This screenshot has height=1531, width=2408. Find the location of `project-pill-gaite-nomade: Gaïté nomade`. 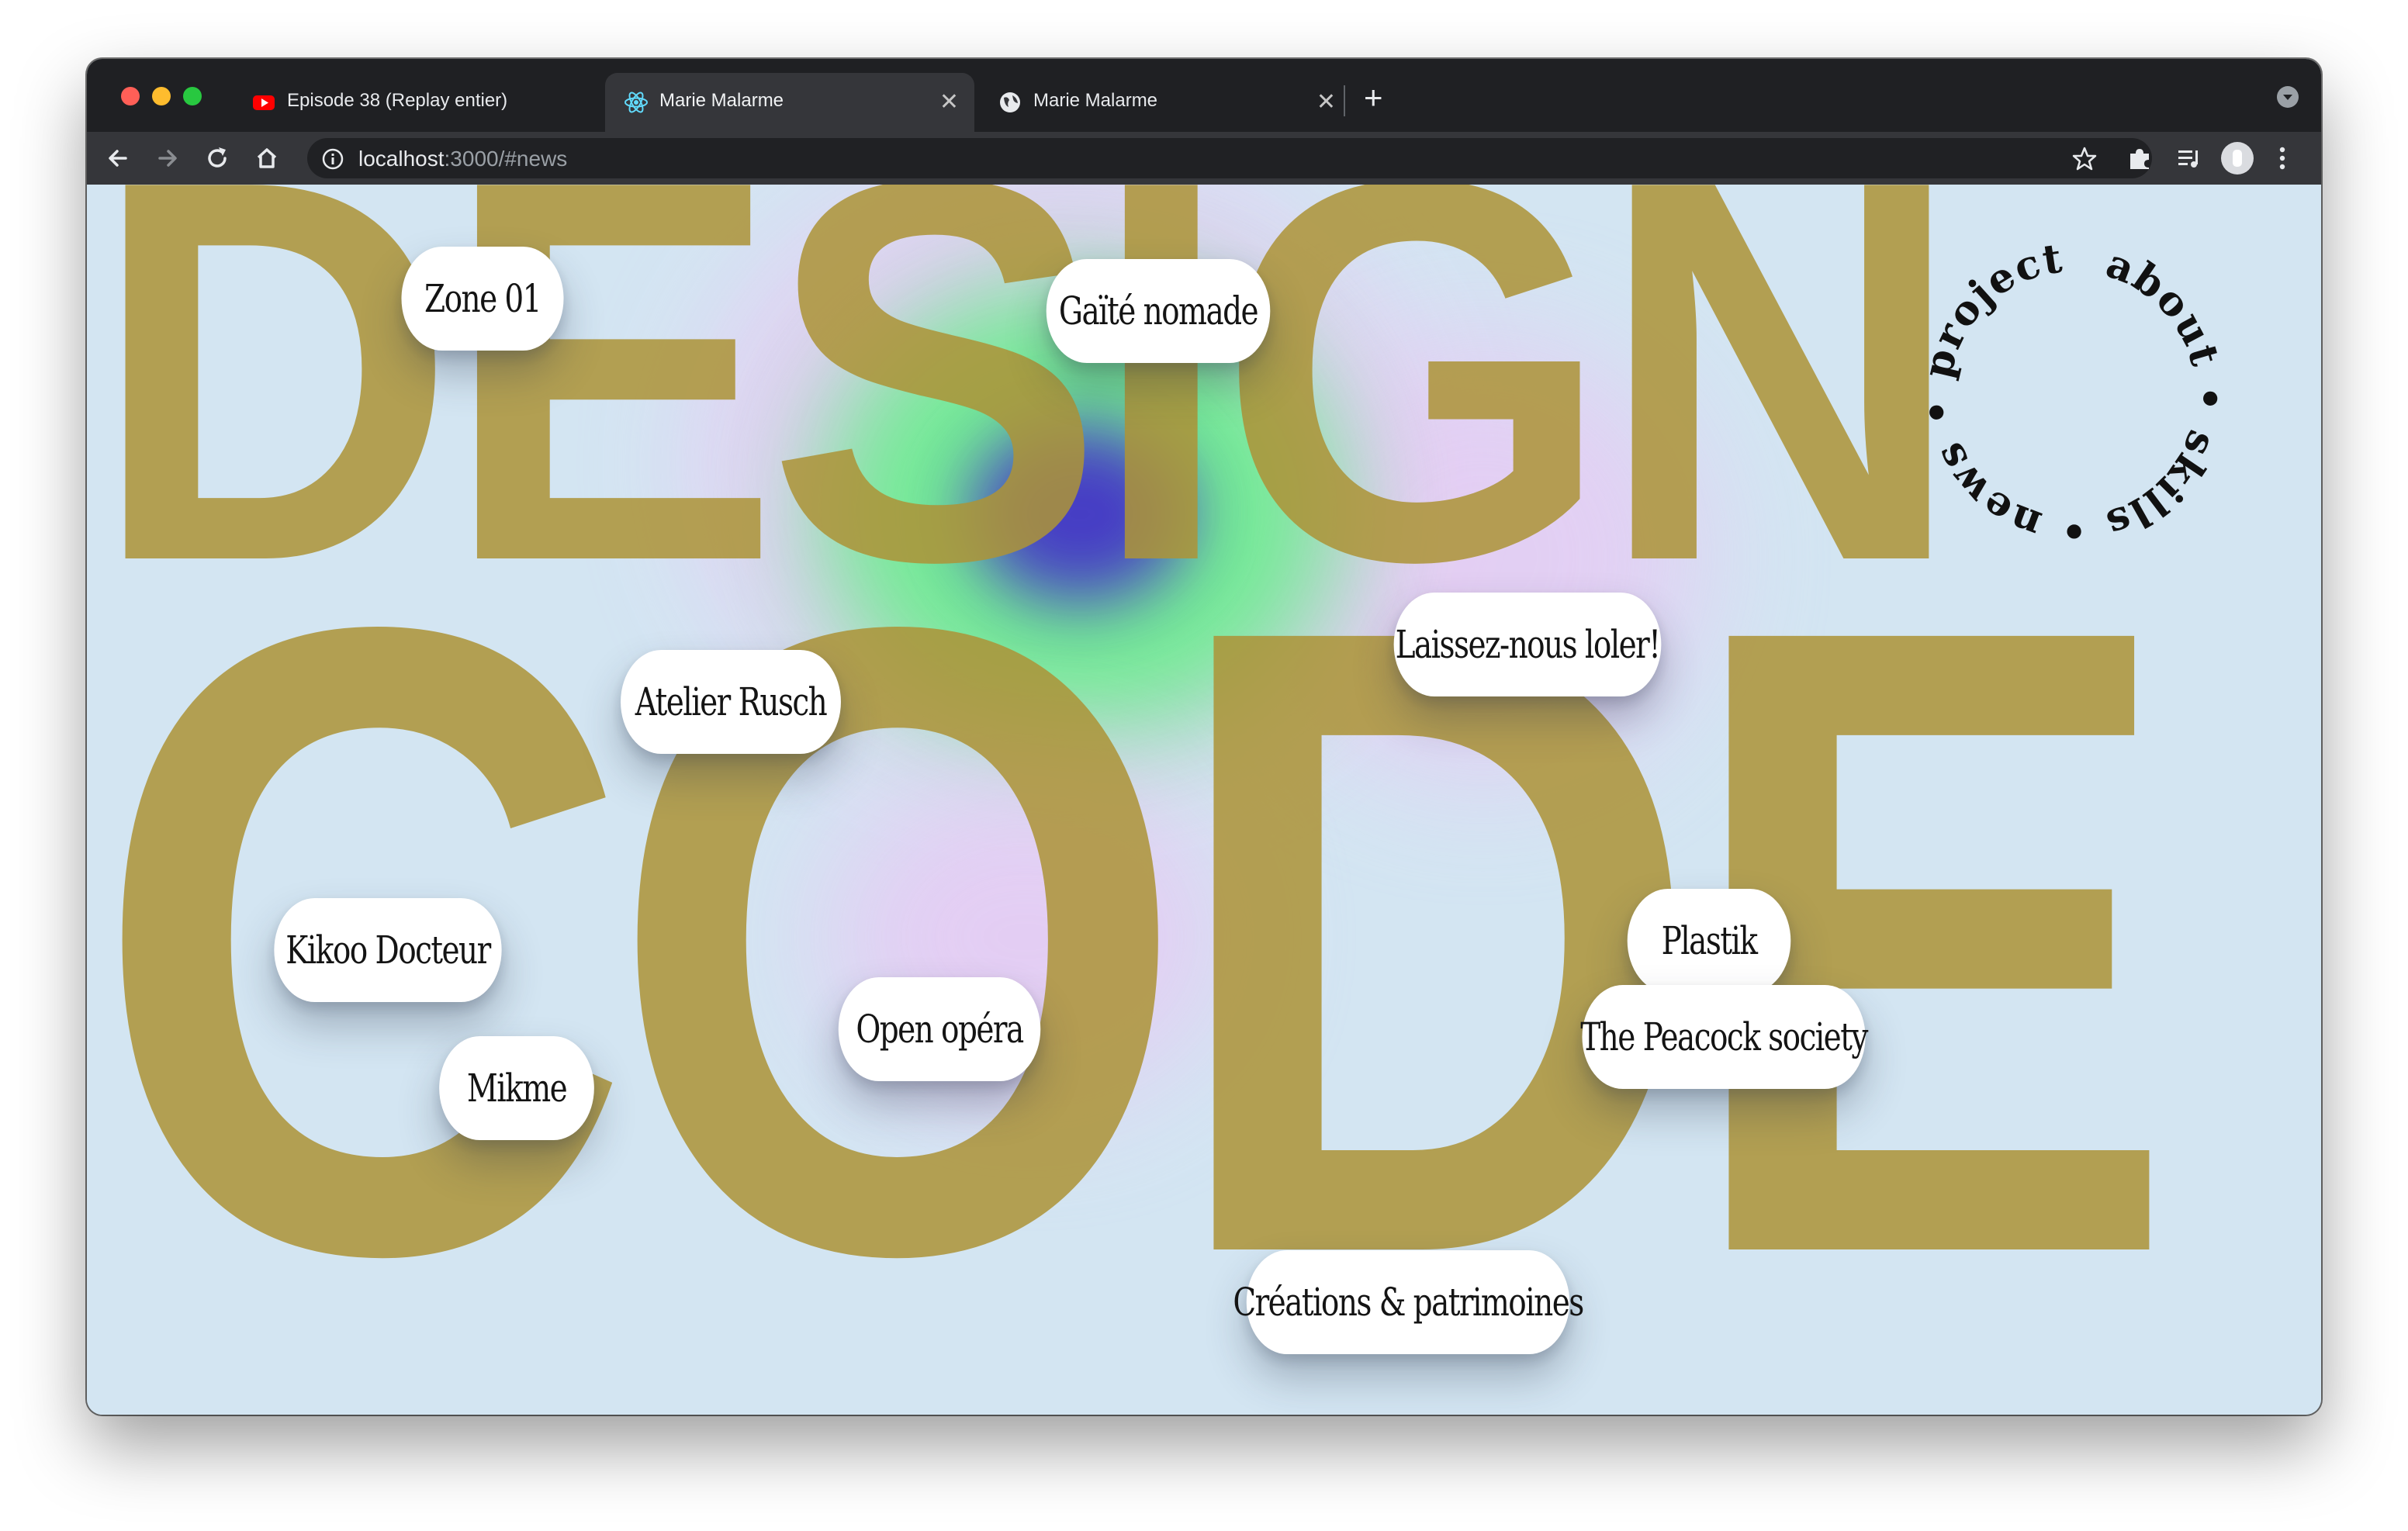

project-pill-gaite-nomade: Gaïté nomade is located at coordinates (1158, 311).